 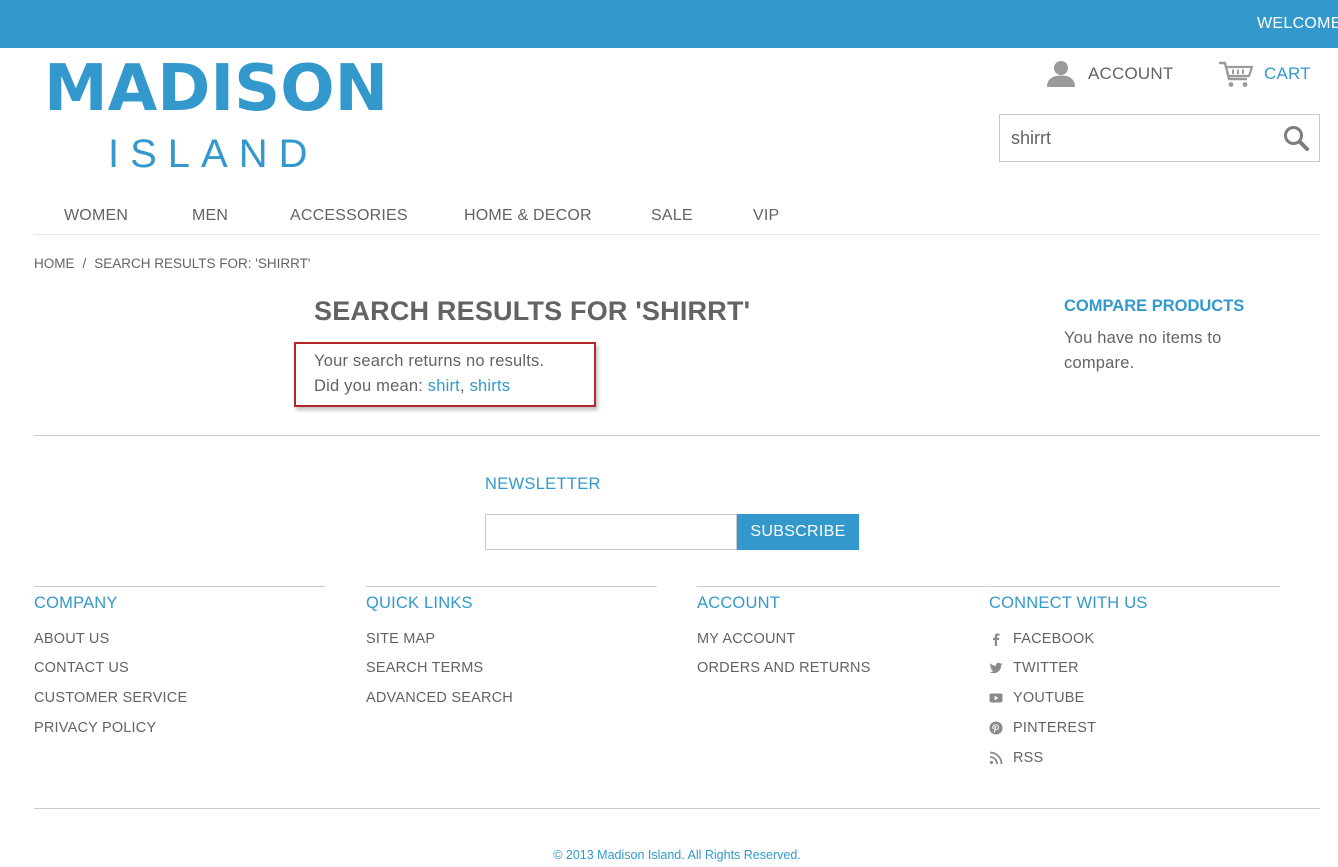 I want to click on nav-item-men: MEN, so click(x=210, y=216).